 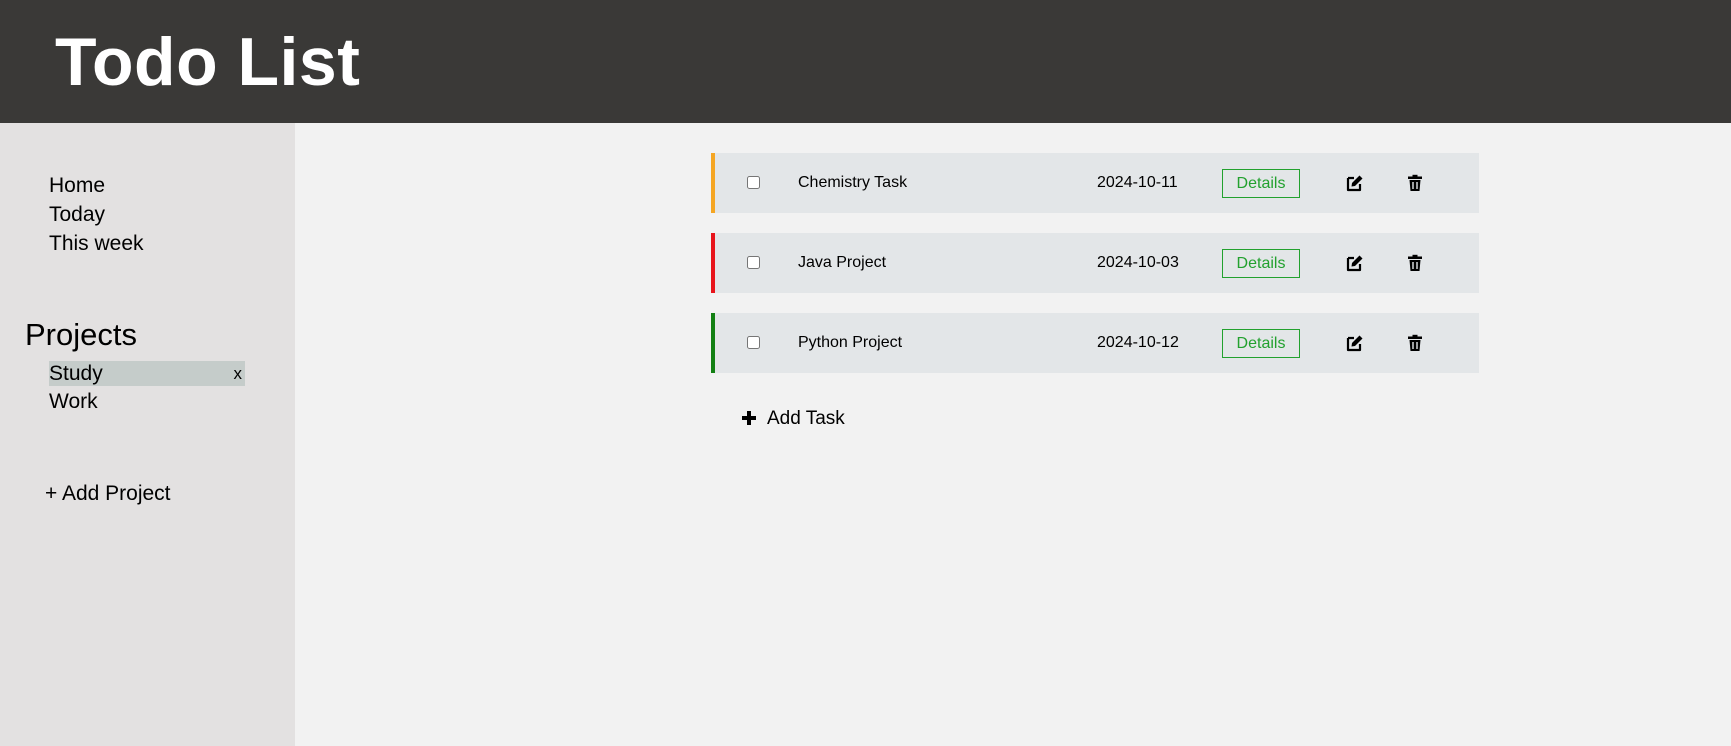 What do you see at coordinates (147, 401) in the screenshot?
I see `project-item-work: Work` at bounding box center [147, 401].